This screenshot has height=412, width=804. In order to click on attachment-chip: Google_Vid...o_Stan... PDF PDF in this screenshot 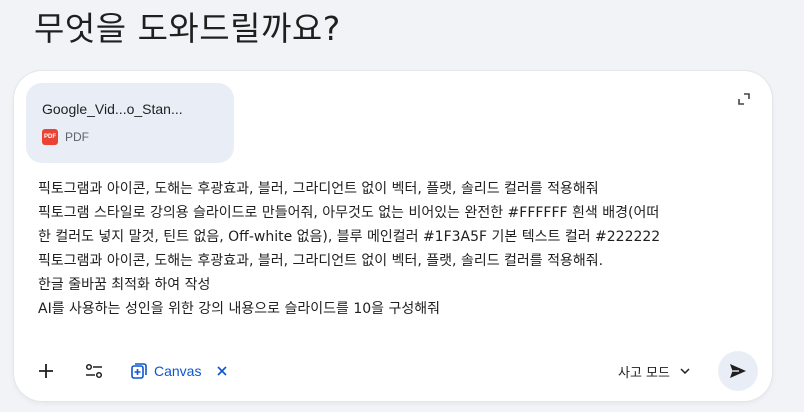, I will do `click(130, 123)`.